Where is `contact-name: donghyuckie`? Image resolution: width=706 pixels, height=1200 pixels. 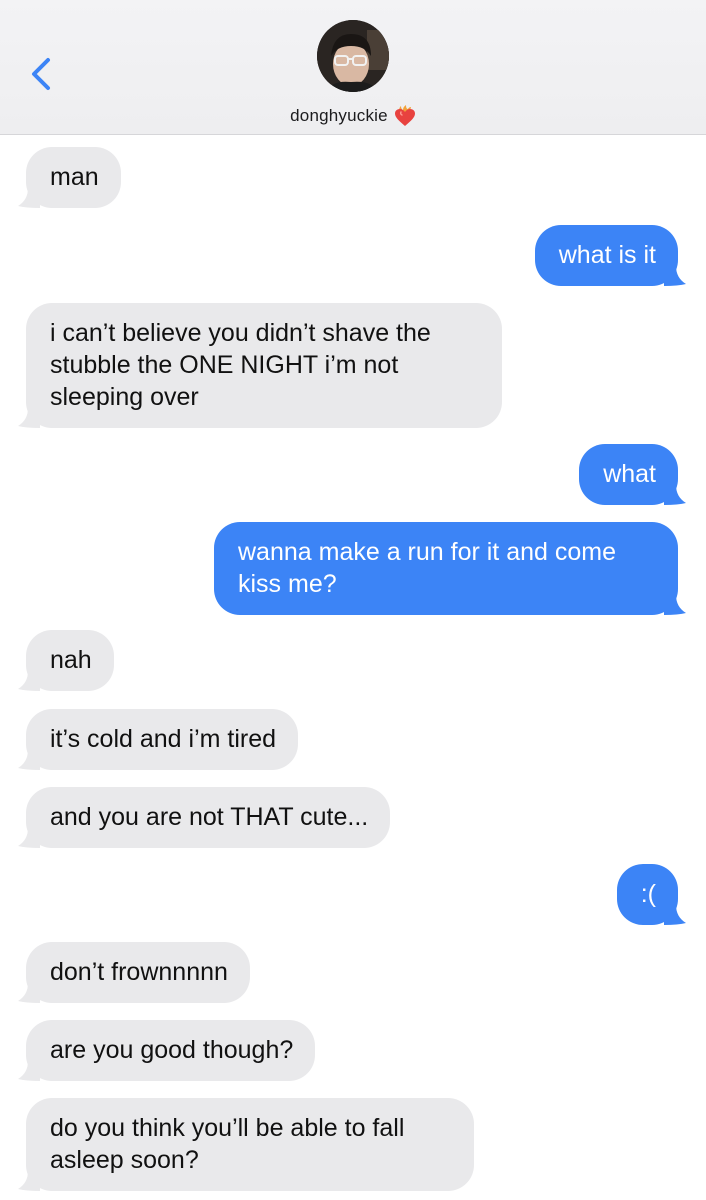 contact-name: donghyuckie is located at coordinates (339, 115).